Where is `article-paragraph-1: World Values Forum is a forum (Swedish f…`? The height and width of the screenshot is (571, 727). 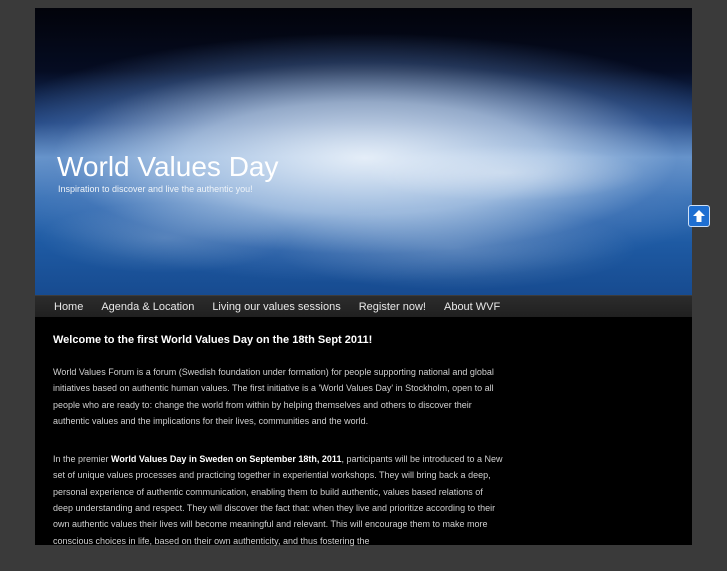 article-paragraph-1: World Values Forum is a forum (Swedish f… is located at coordinates (273, 396).